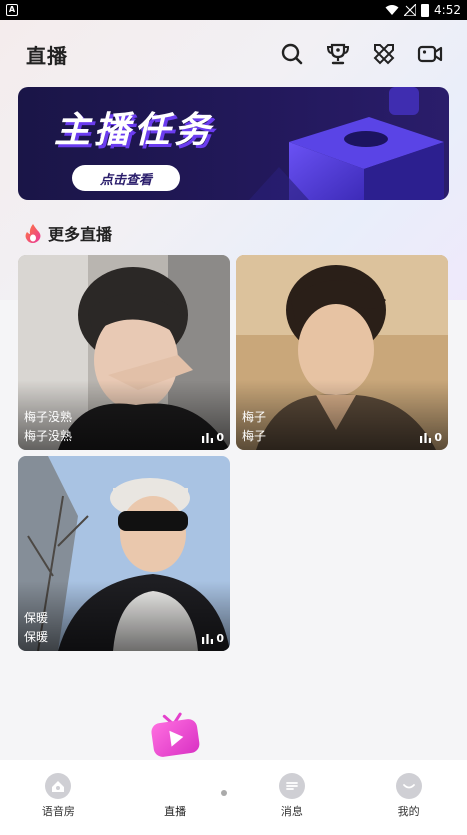  What do you see at coordinates (233, 54) in the screenshot?
I see `page-header: 直播` at bounding box center [233, 54].